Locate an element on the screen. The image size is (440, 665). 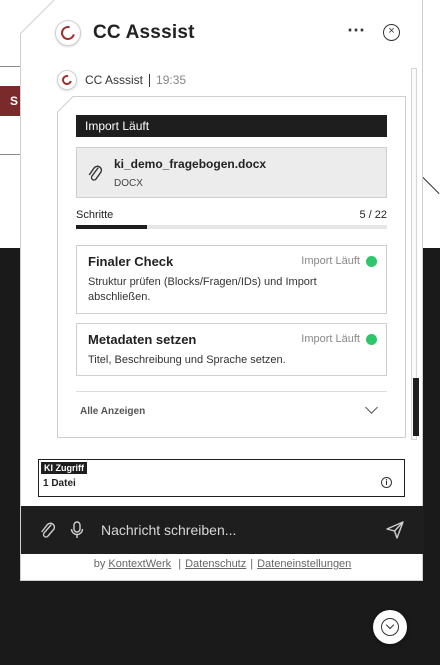
microphone-icon is located at coordinates (77, 530).